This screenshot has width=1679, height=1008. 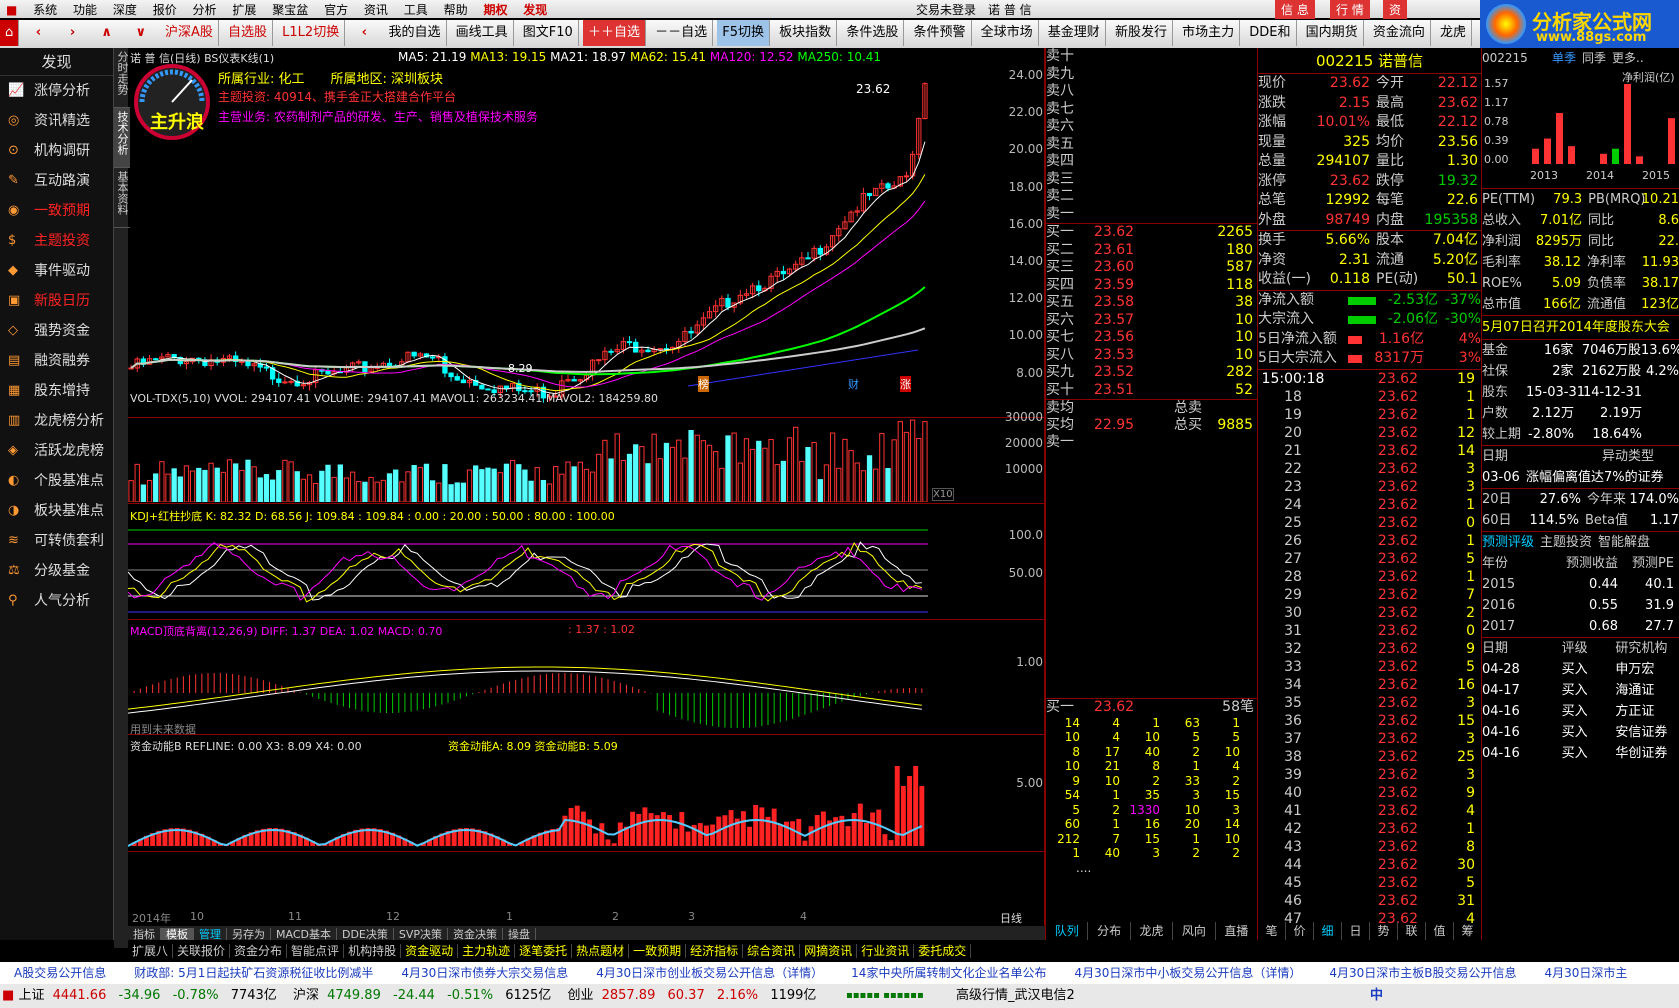 What do you see at coordinates (56, 511) in the screenshot?
I see `sidebar-item: ◑ 板块基准点` at bounding box center [56, 511].